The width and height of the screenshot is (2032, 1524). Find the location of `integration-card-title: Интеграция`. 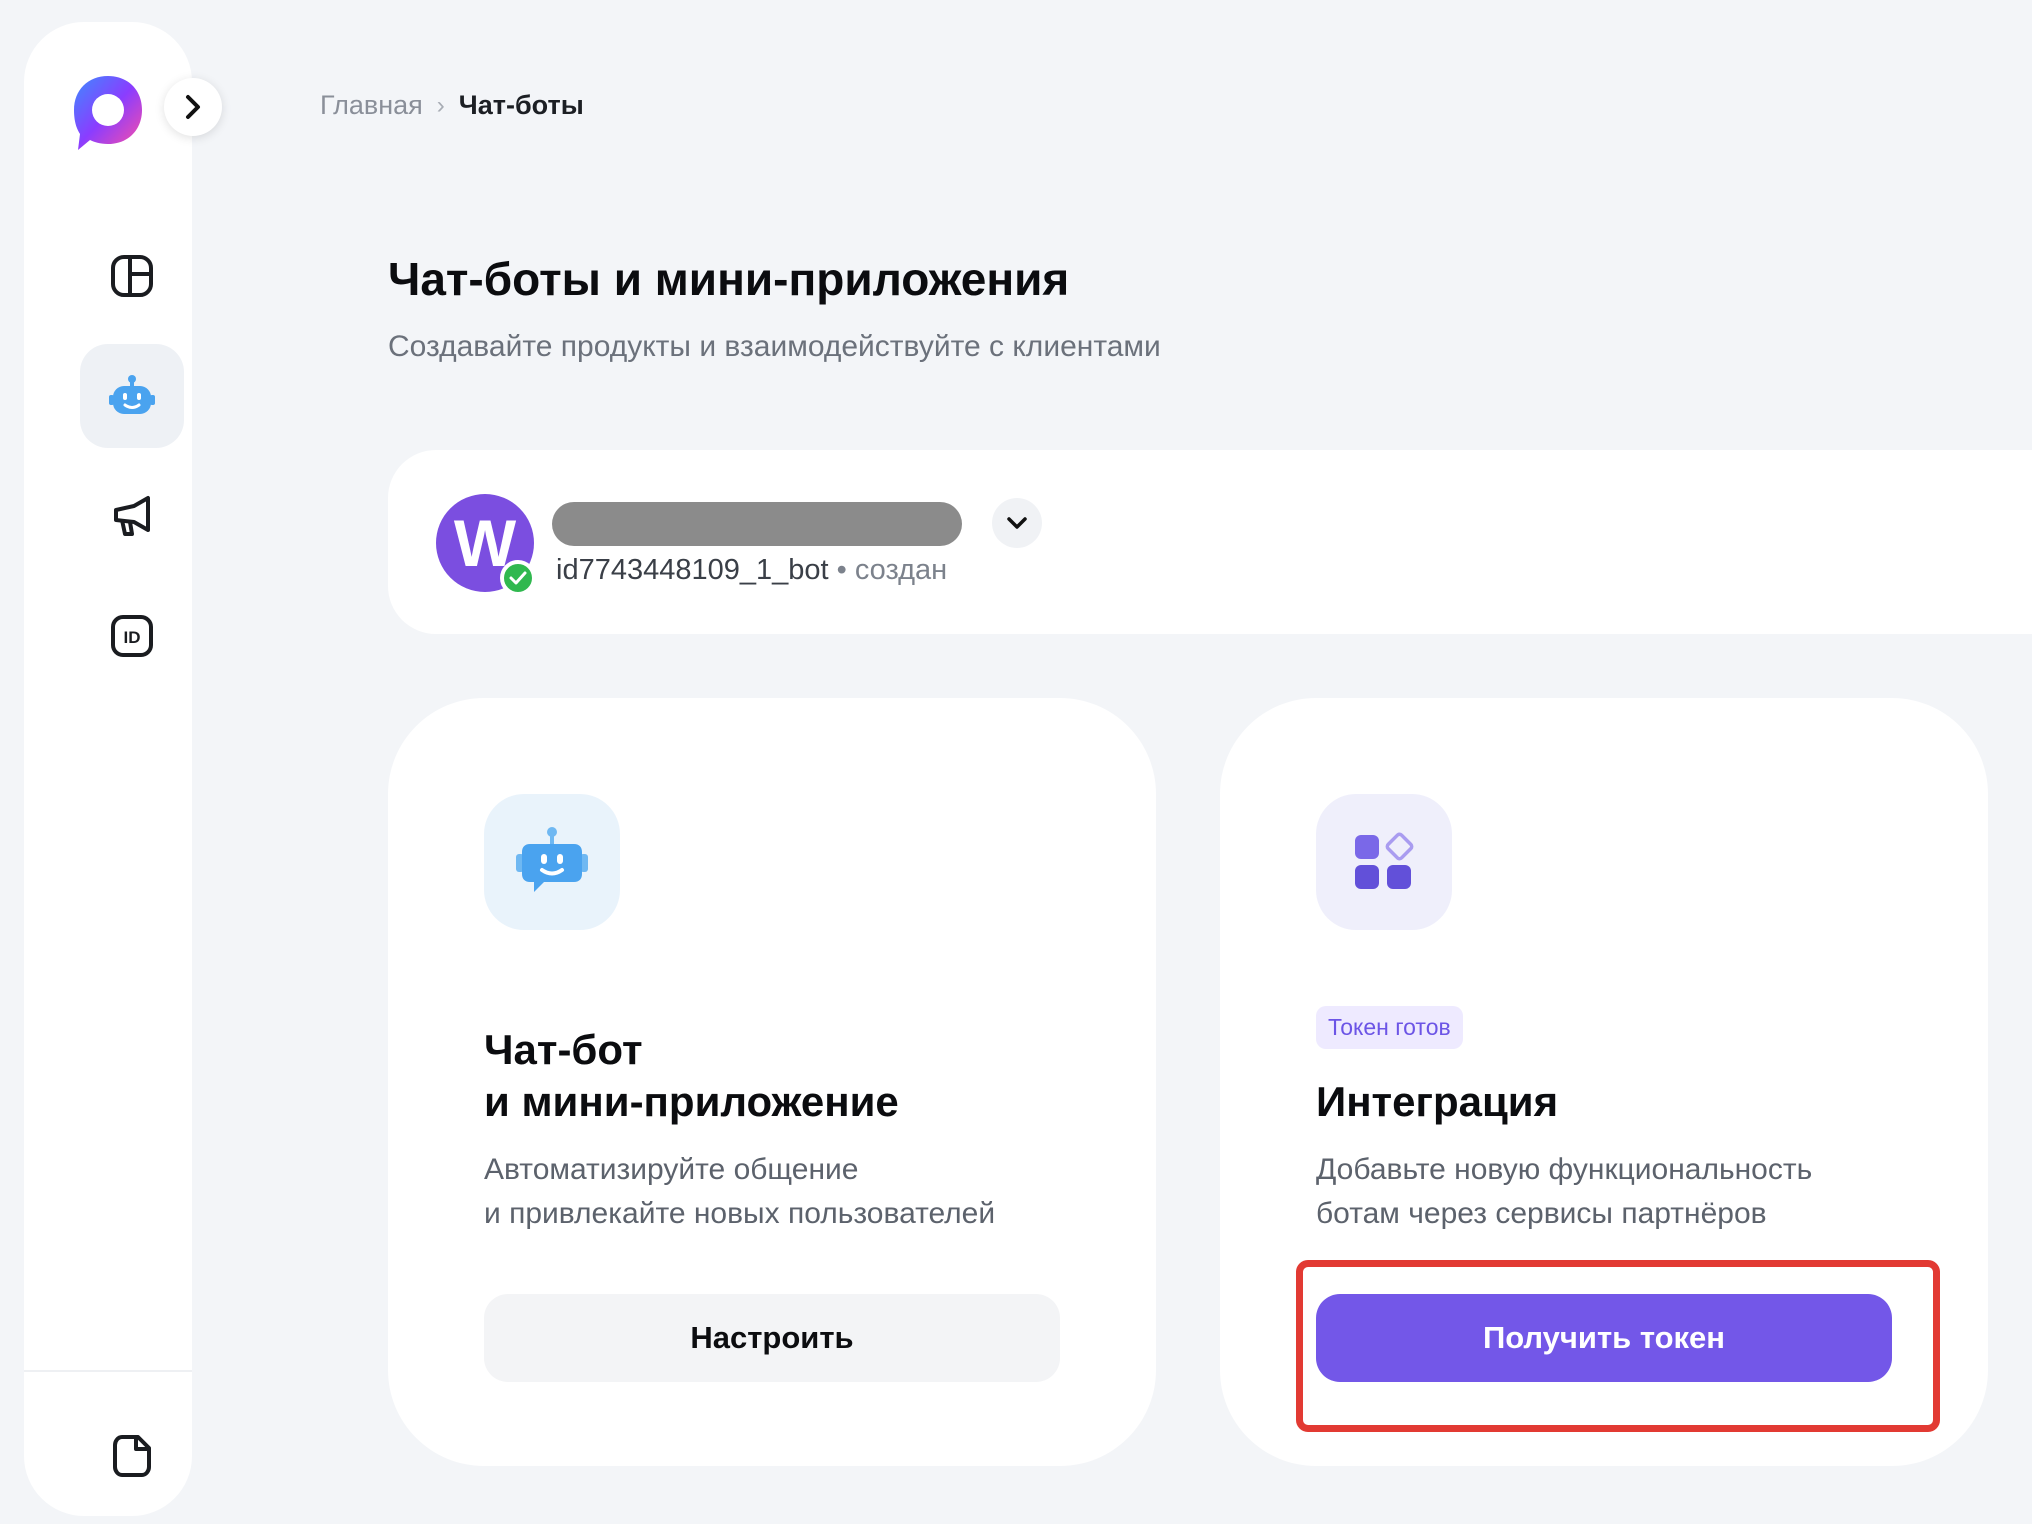

integration-card-title: Интеграция is located at coordinates (1437, 1101).